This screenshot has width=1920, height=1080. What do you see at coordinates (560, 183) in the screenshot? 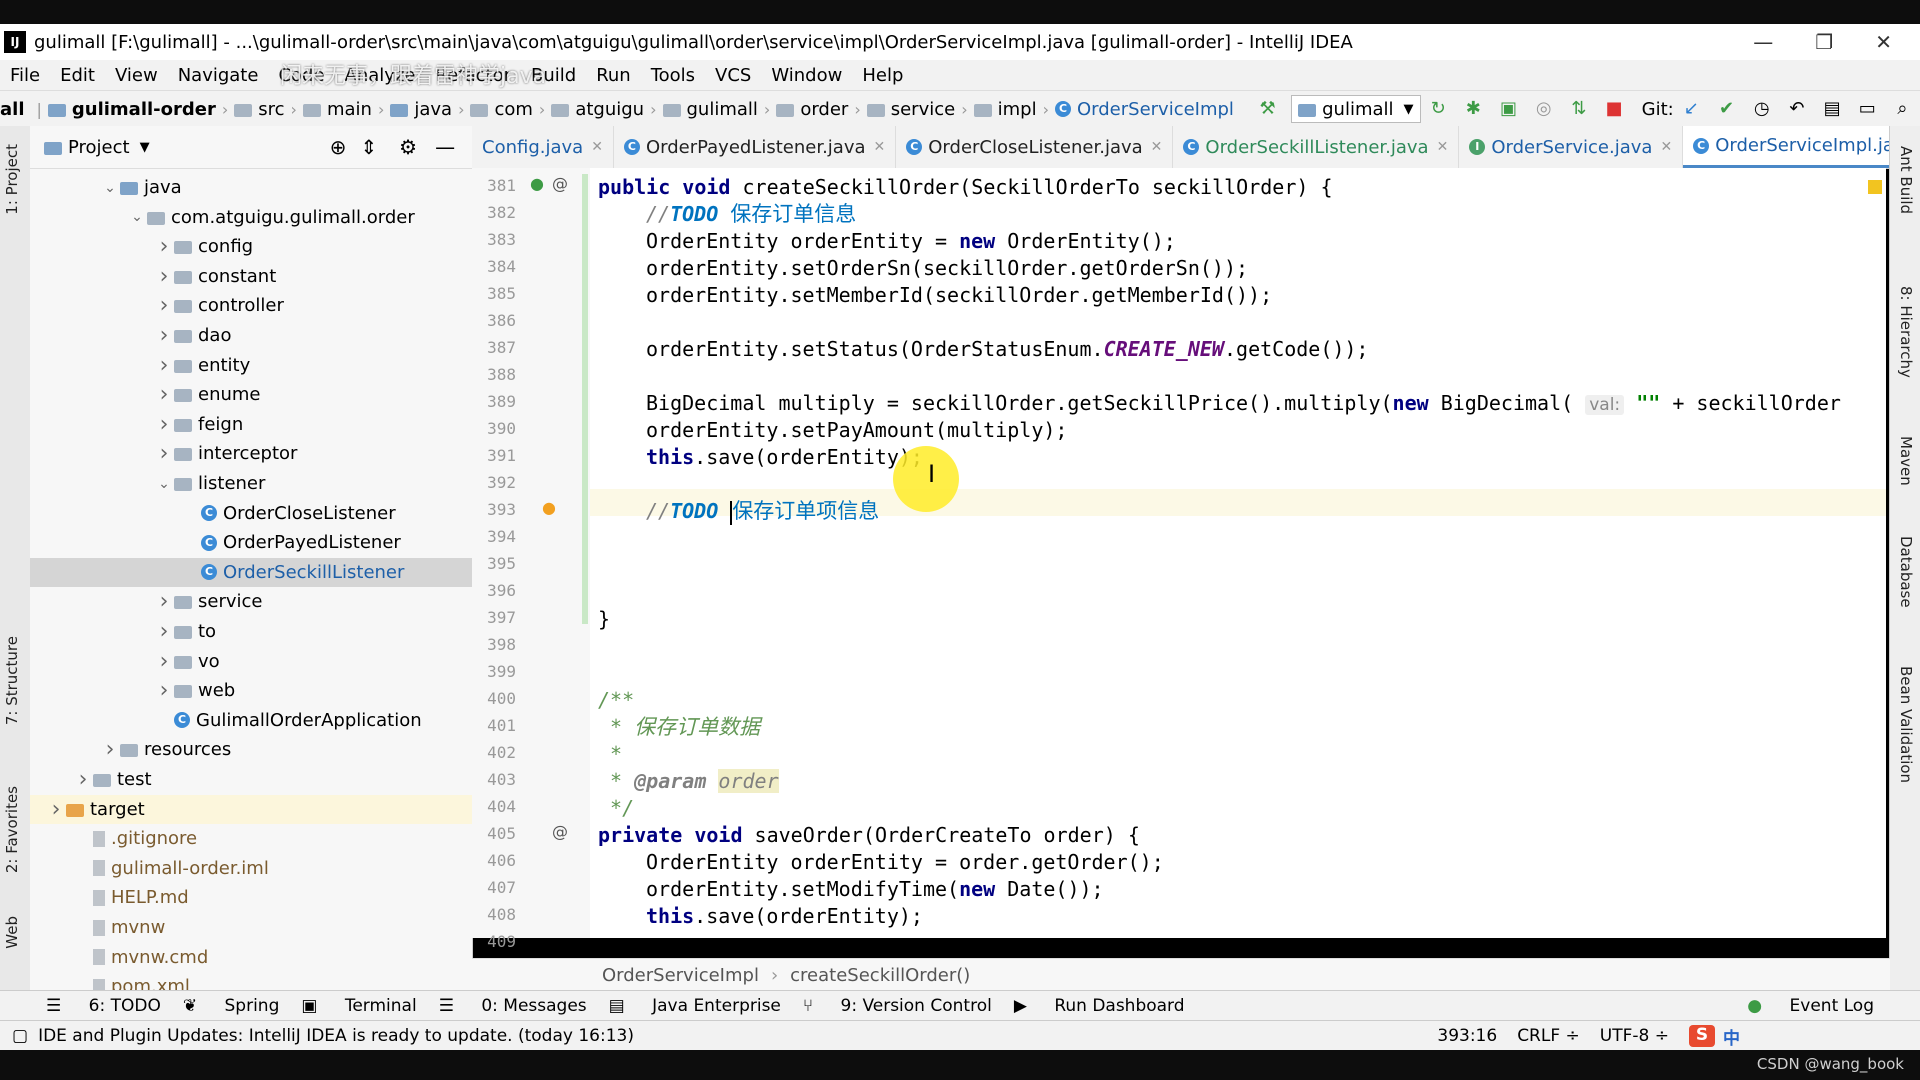
I see `annotation-marker-icon: @` at bounding box center [560, 183].